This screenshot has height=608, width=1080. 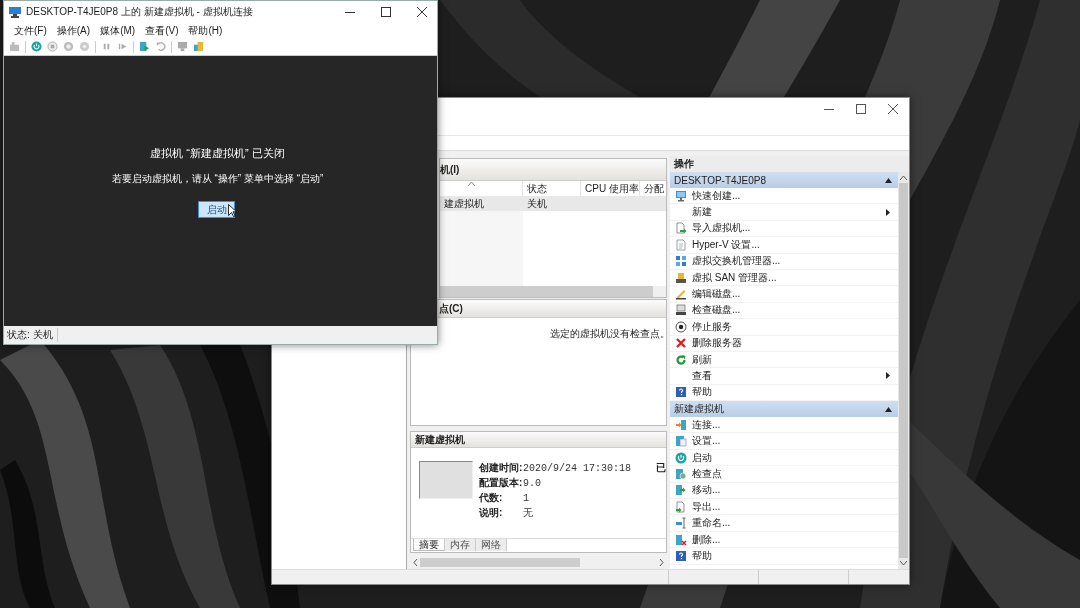 What do you see at coordinates (491, 545) in the screenshot?
I see `tab: 网络` at bounding box center [491, 545].